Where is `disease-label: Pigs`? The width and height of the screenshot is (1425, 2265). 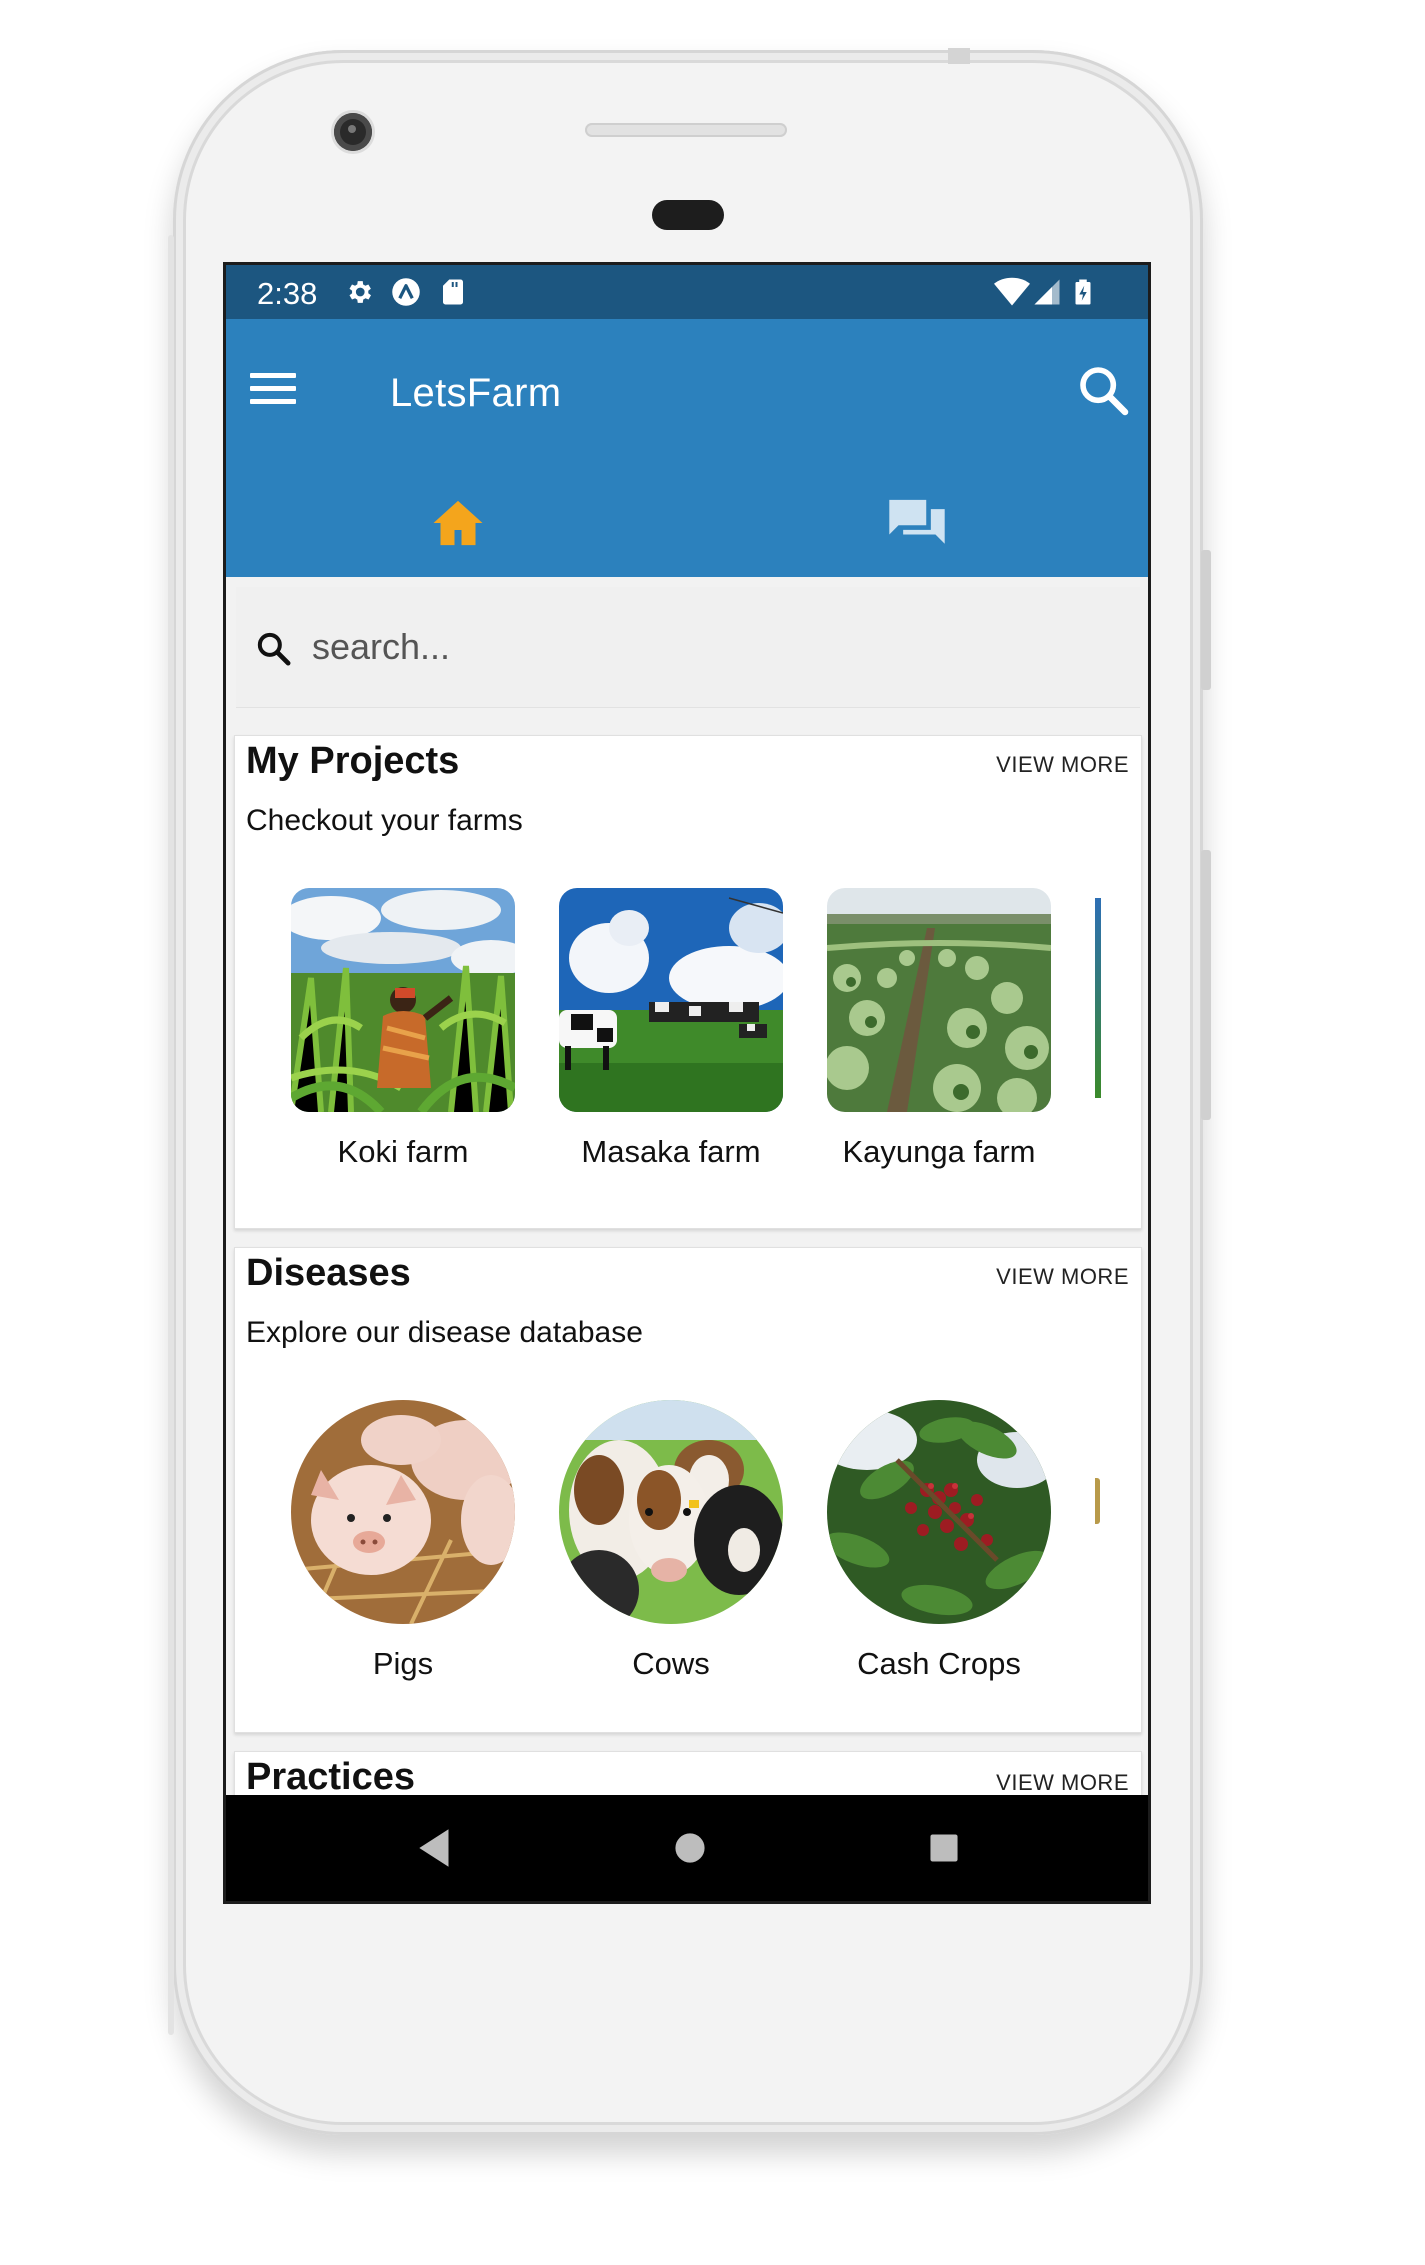
disease-label: Pigs is located at coordinates (403, 1663).